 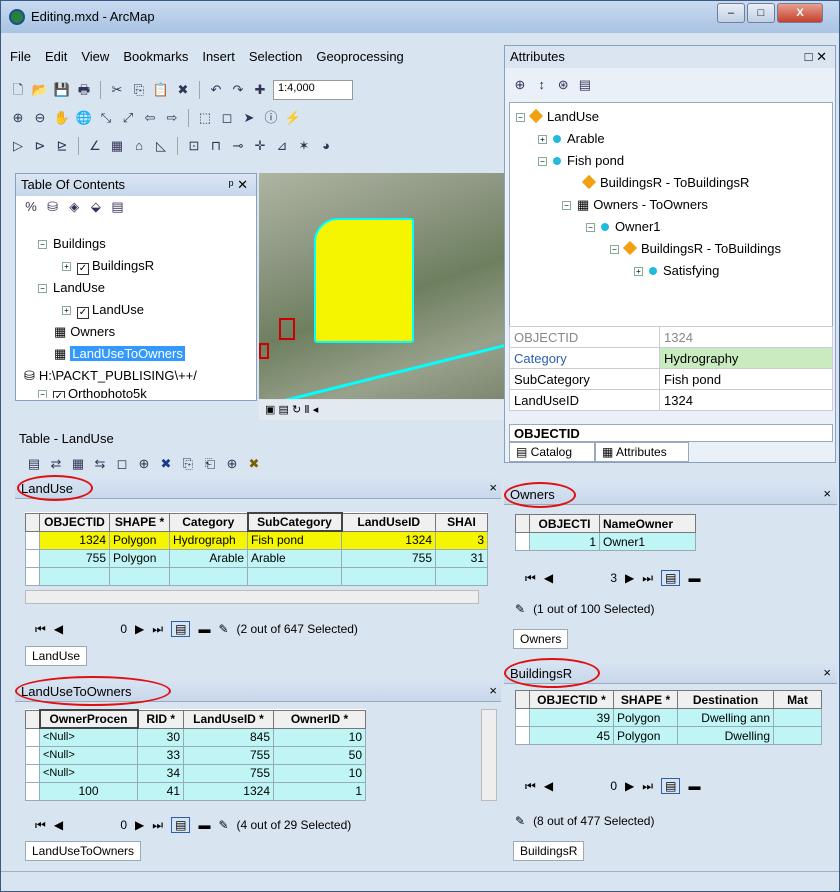 What do you see at coordinates (160, 755) in the screenshot?
I see `table-cell: 33` at bounding box center [160, 755].